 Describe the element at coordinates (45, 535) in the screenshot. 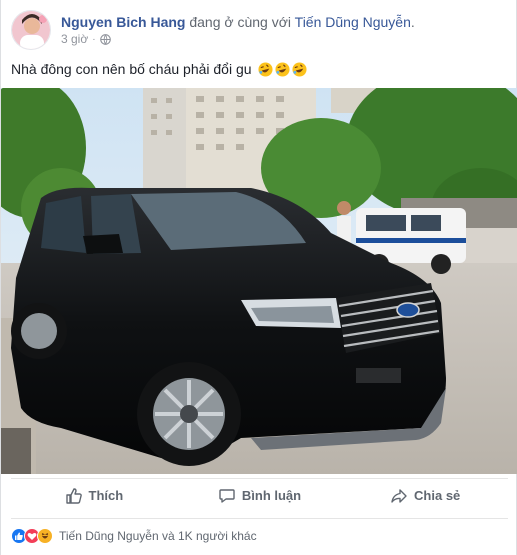

I see `haha-reaction-icon` at that location.